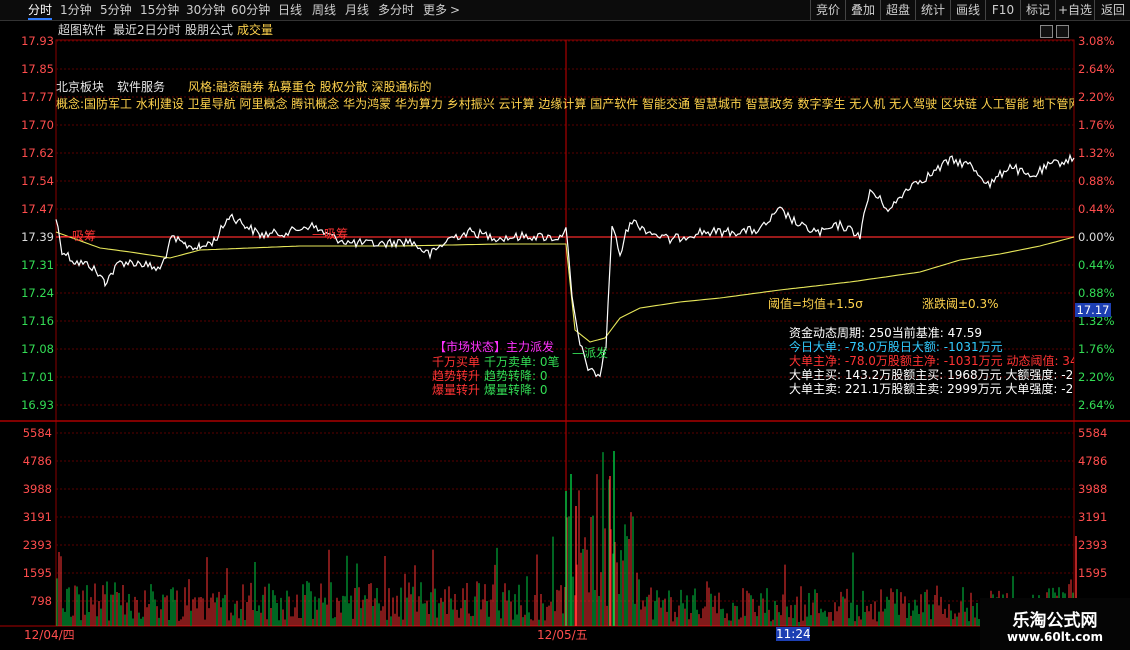 The image size is (1130, 650). What do you see at coordinates (435, 10) in the screenshot?
I see `tab-more: 更多` at bounding box center [435, 10].